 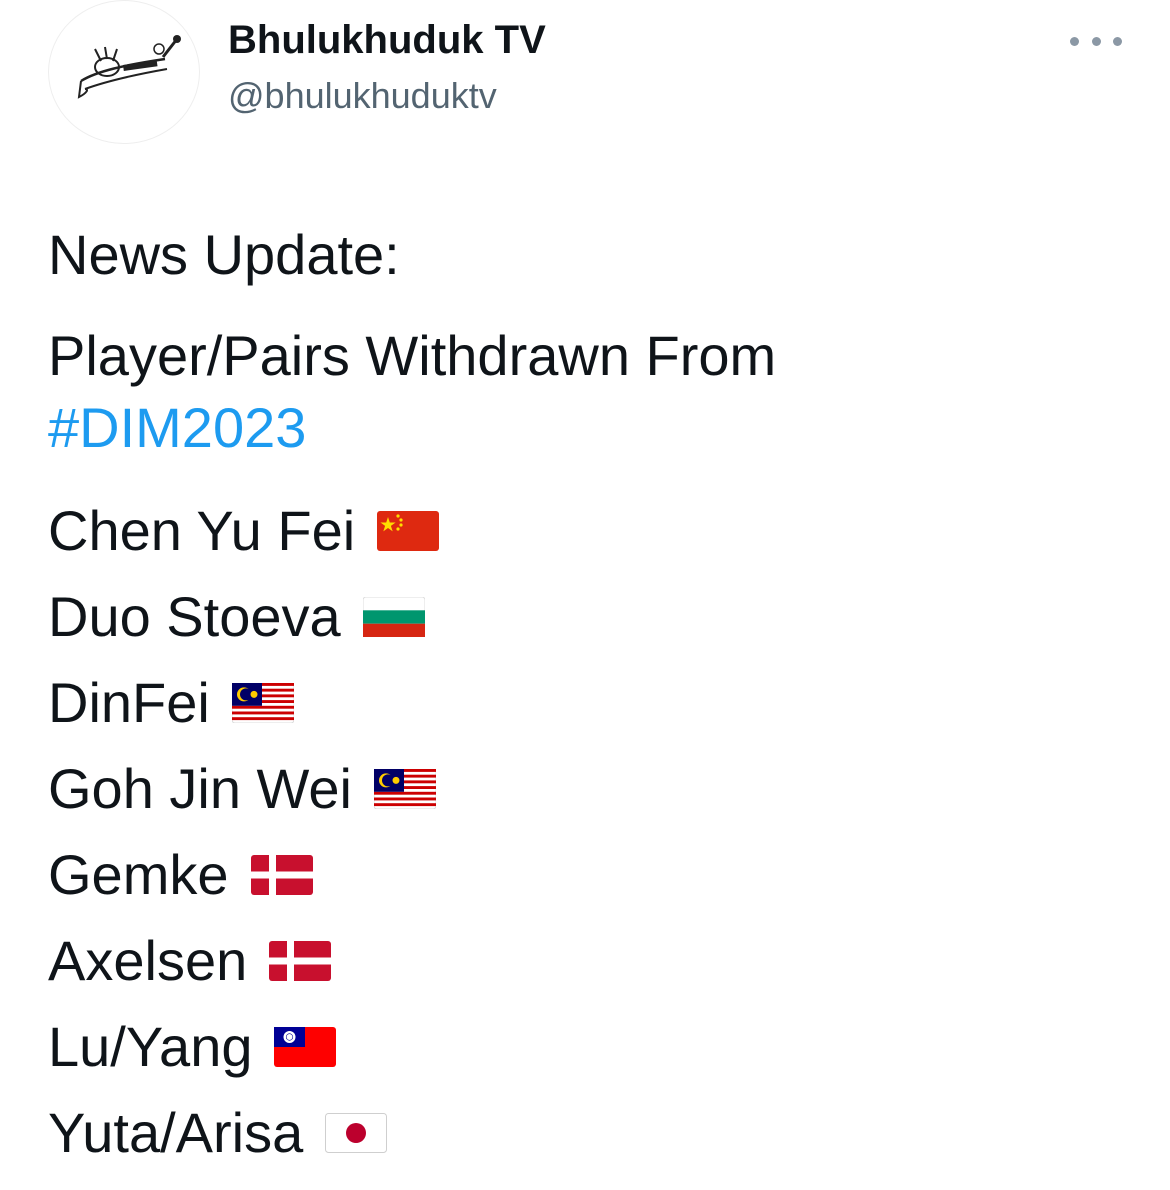 What do you see at coordinates (194, 616) in the screenshot?
I see `player-name: Duo Stoeva` at bounding box center [194, 616].